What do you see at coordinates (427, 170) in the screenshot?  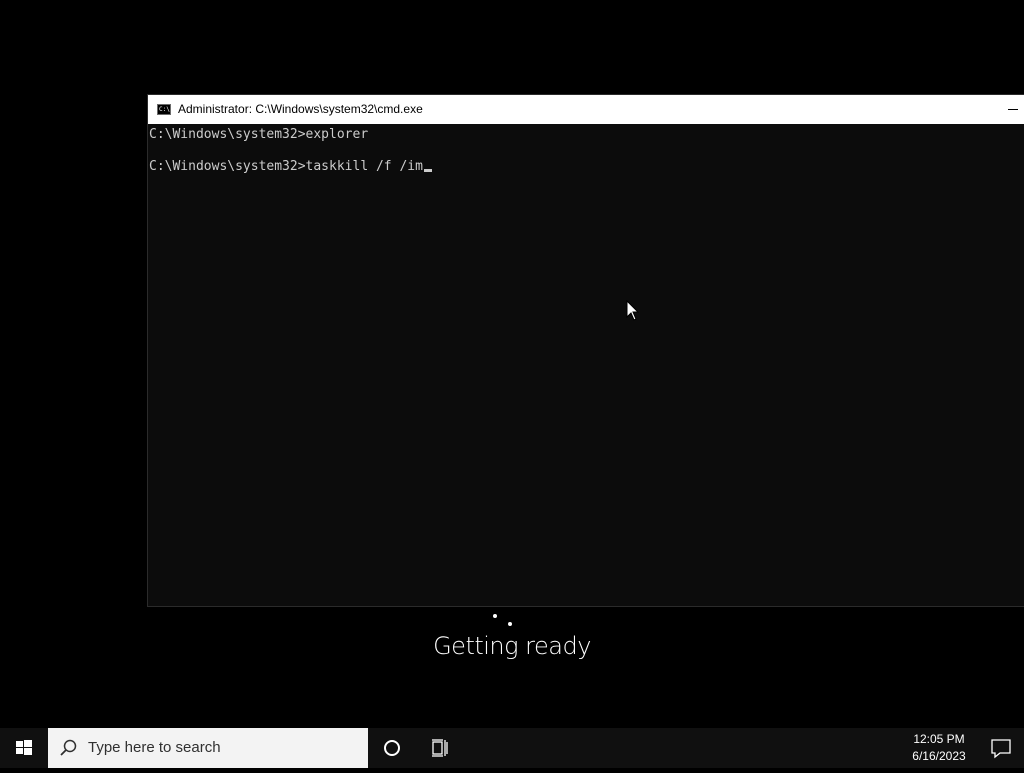 I see `text-cursor` at bounding box center [427, 170].